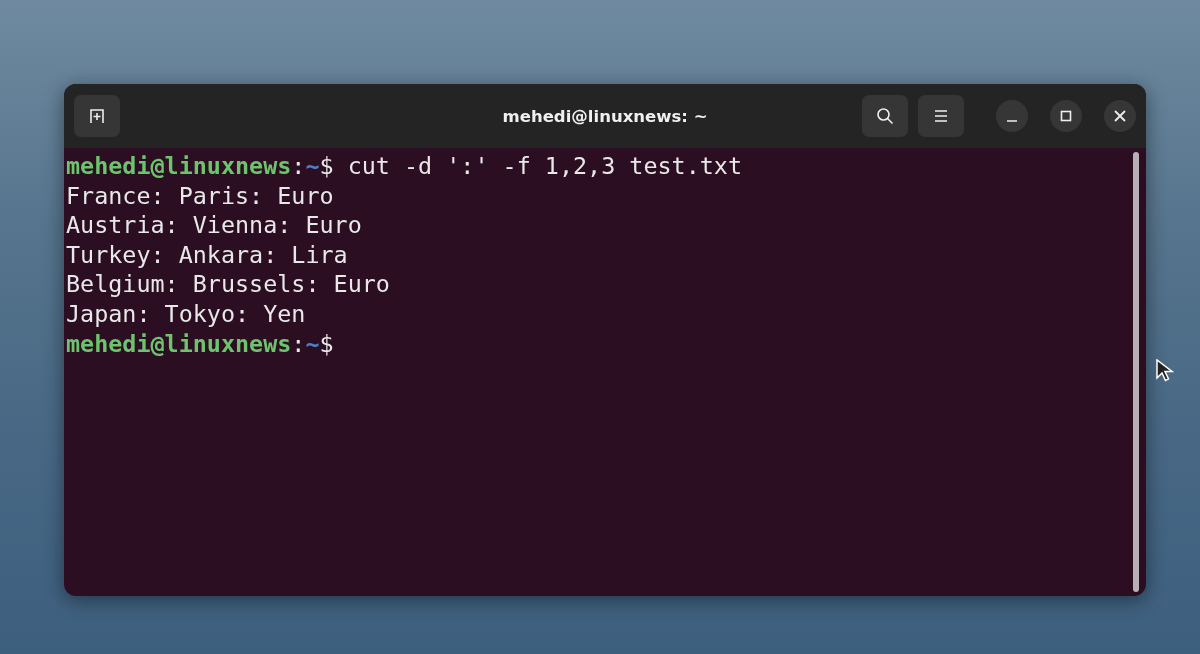 The width and height of the screenshot is (1200, 654). I want to click on menu-icon, so click(941, 116).